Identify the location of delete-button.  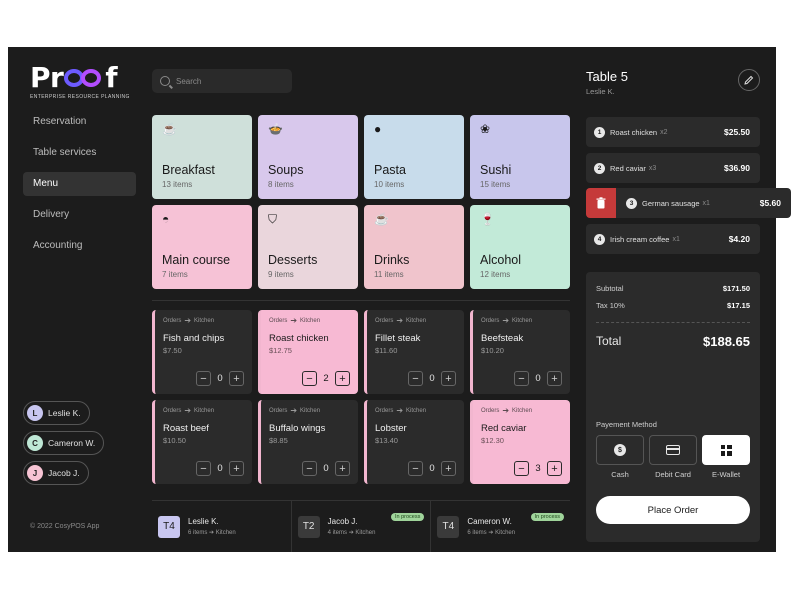
(601, 203).